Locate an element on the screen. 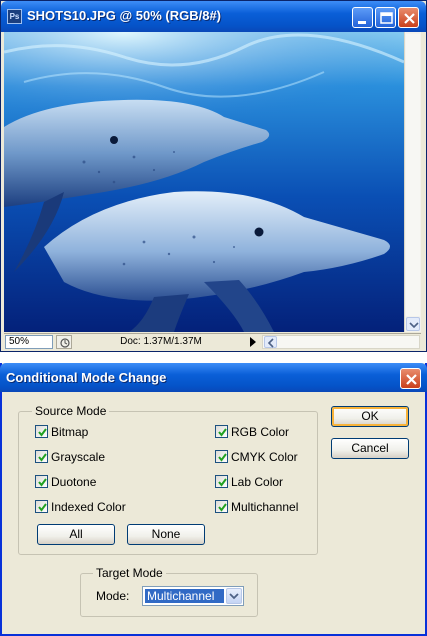 This screenshot has height=636, width=427. close-button is located at coordinates (408, 17).